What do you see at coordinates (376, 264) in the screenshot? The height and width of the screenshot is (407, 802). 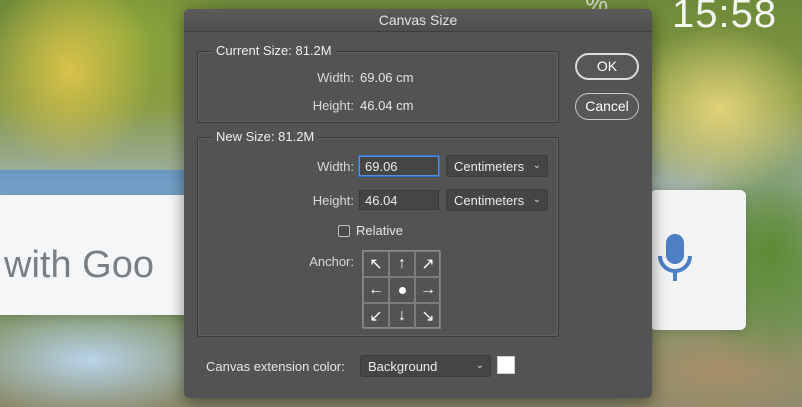 I see `anchor-top-left: ↖` at bounding box center [376, 264].